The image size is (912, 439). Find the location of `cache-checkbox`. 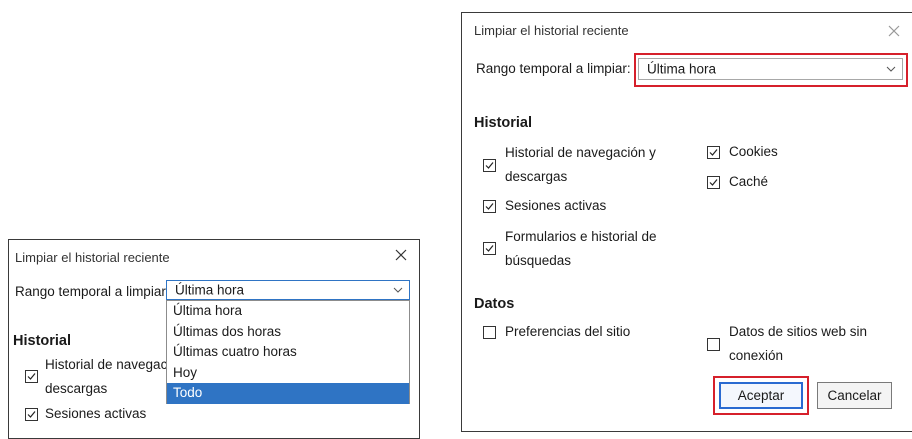

cache-checkbox is located at coordinates (713, 182).